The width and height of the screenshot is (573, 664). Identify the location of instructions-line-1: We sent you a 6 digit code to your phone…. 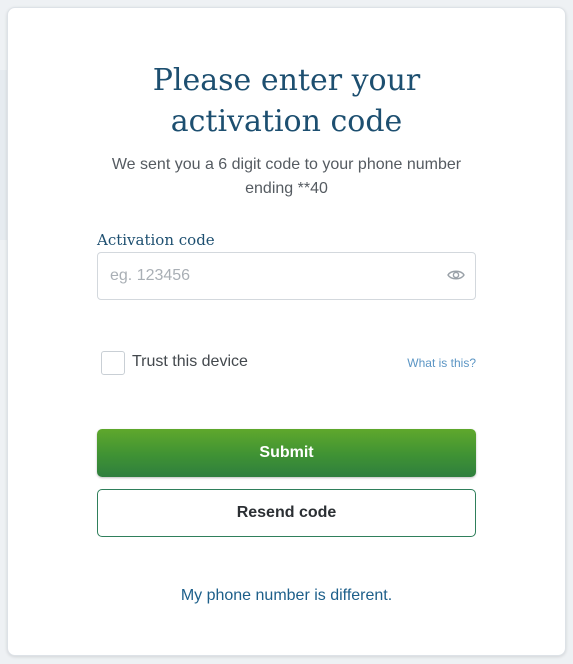
(286, 164).